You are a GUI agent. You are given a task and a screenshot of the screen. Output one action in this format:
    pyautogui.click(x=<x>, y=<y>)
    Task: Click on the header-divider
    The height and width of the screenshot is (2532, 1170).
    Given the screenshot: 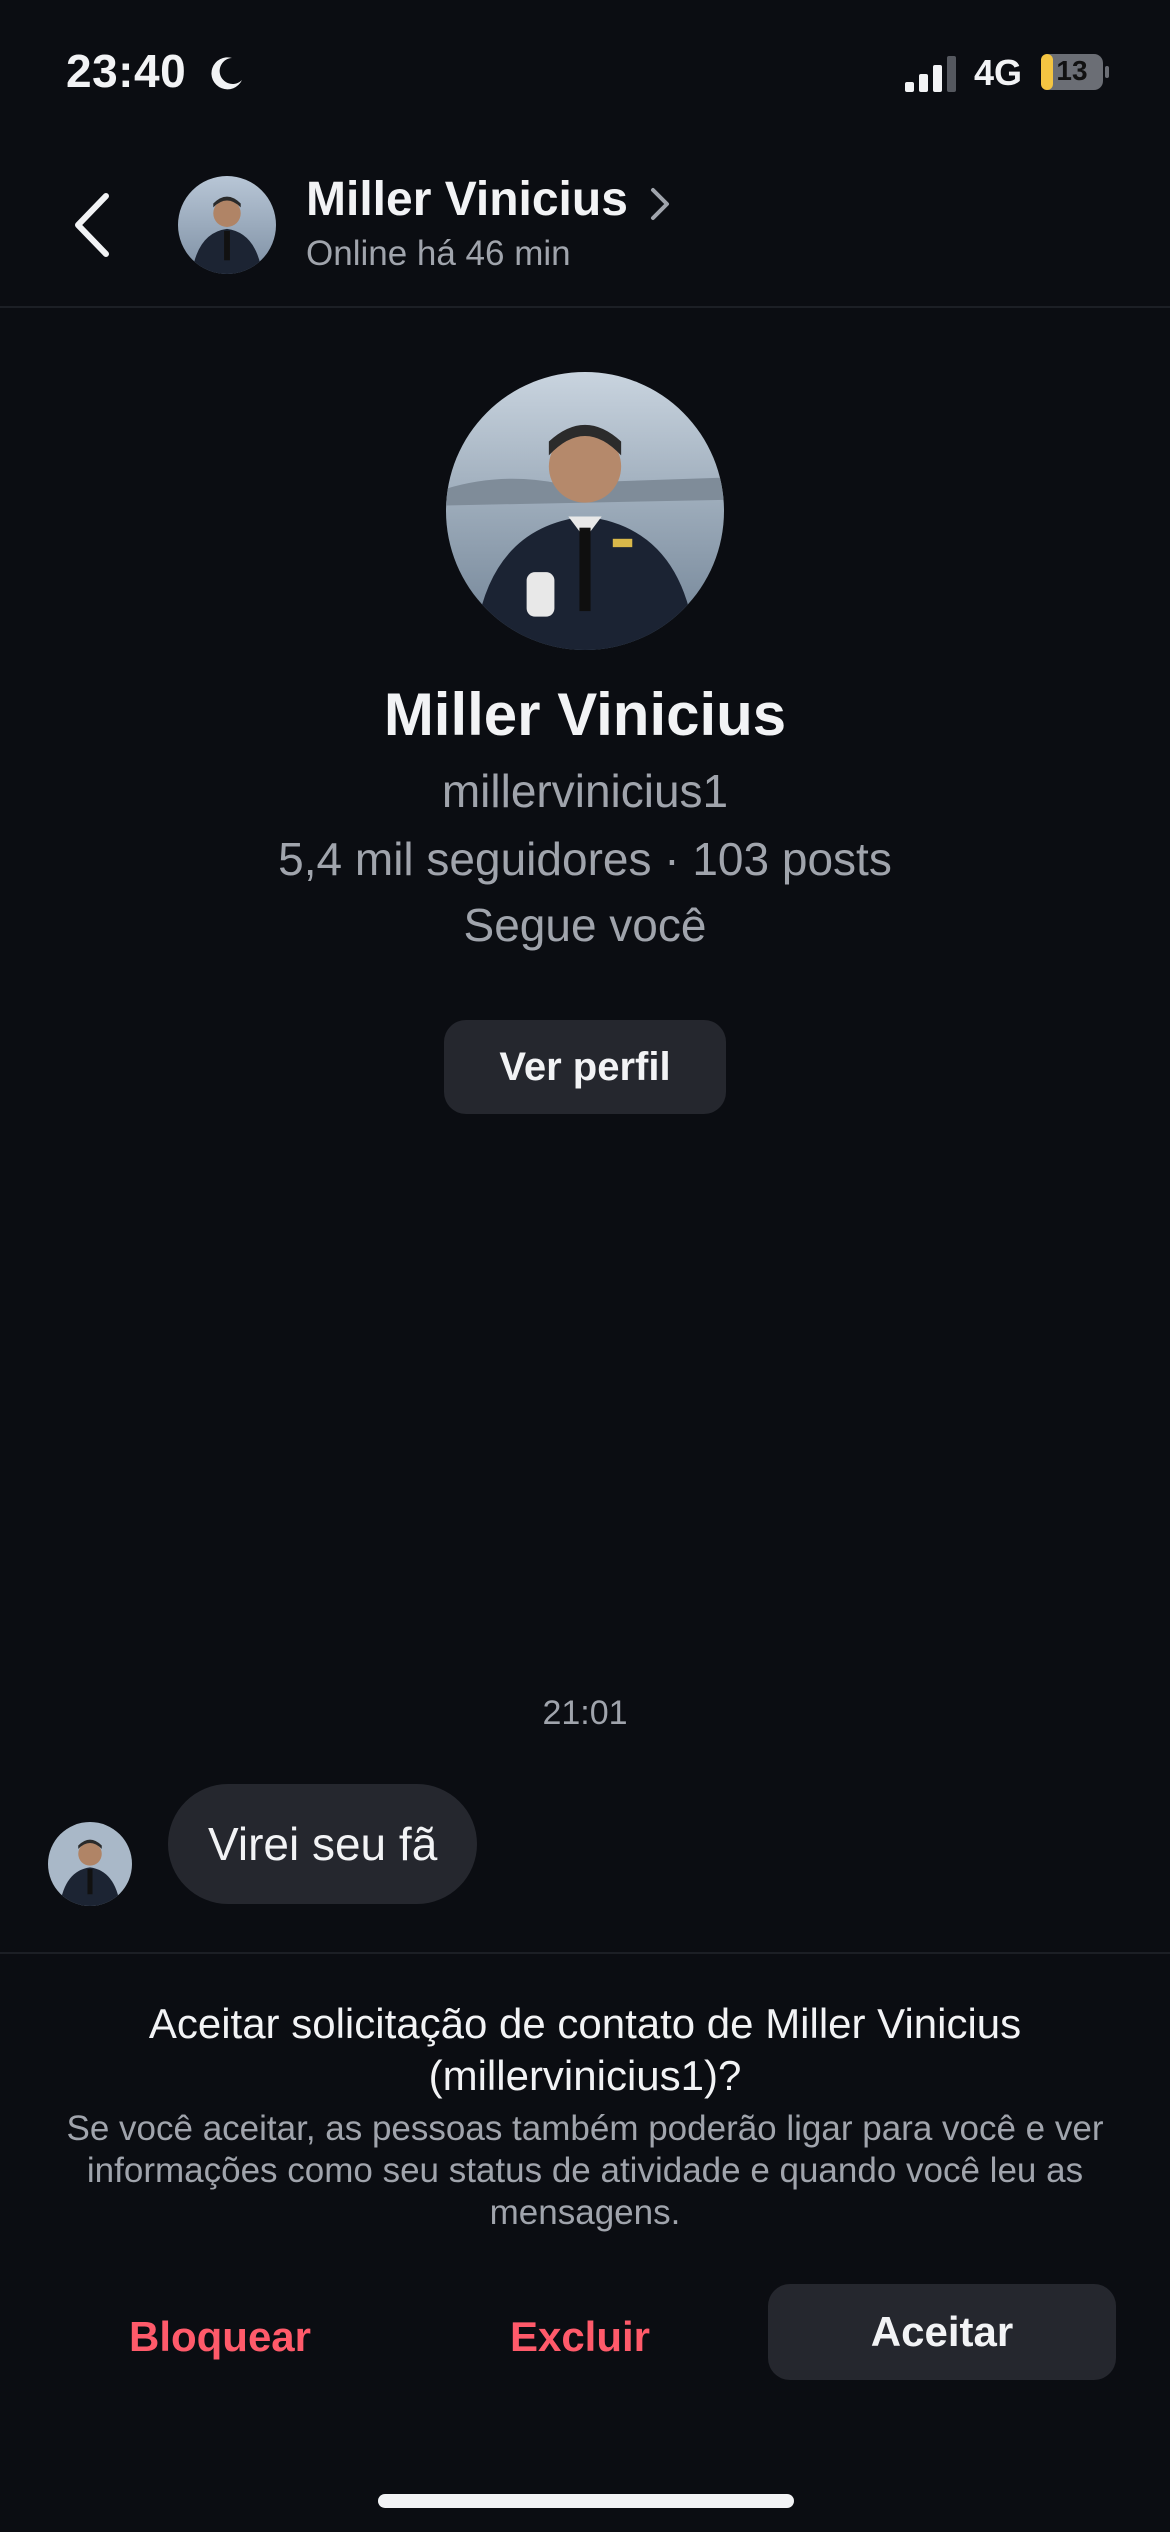 What is the action you would take?
    pyautogui.click(x=585, y=307)
    